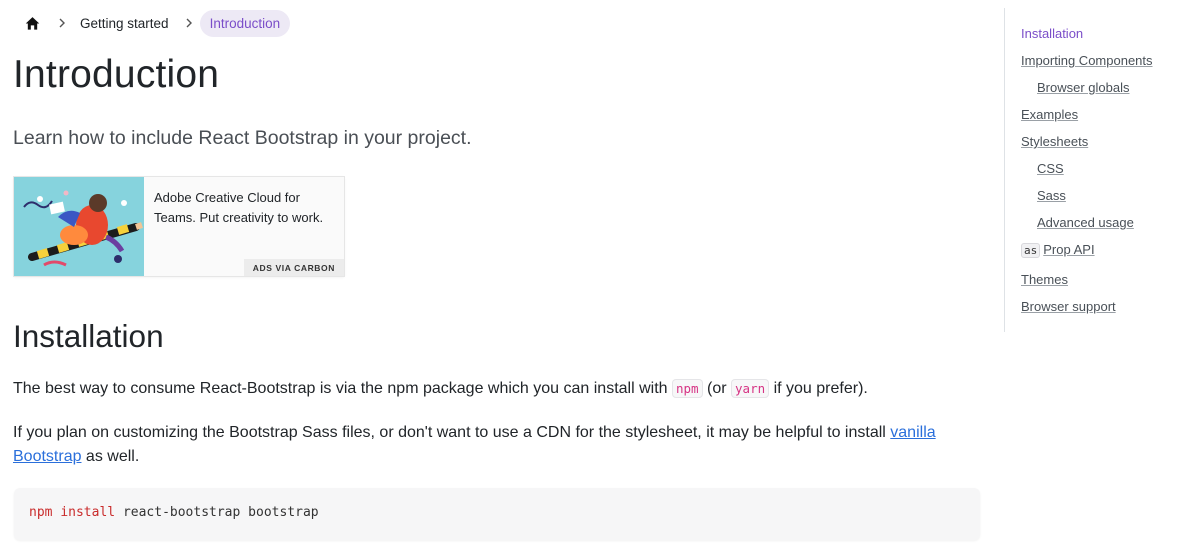 The image size is (1195, 554). I want to click on toc-item-stylesheets: Stylesheets, so click(1054, 141).